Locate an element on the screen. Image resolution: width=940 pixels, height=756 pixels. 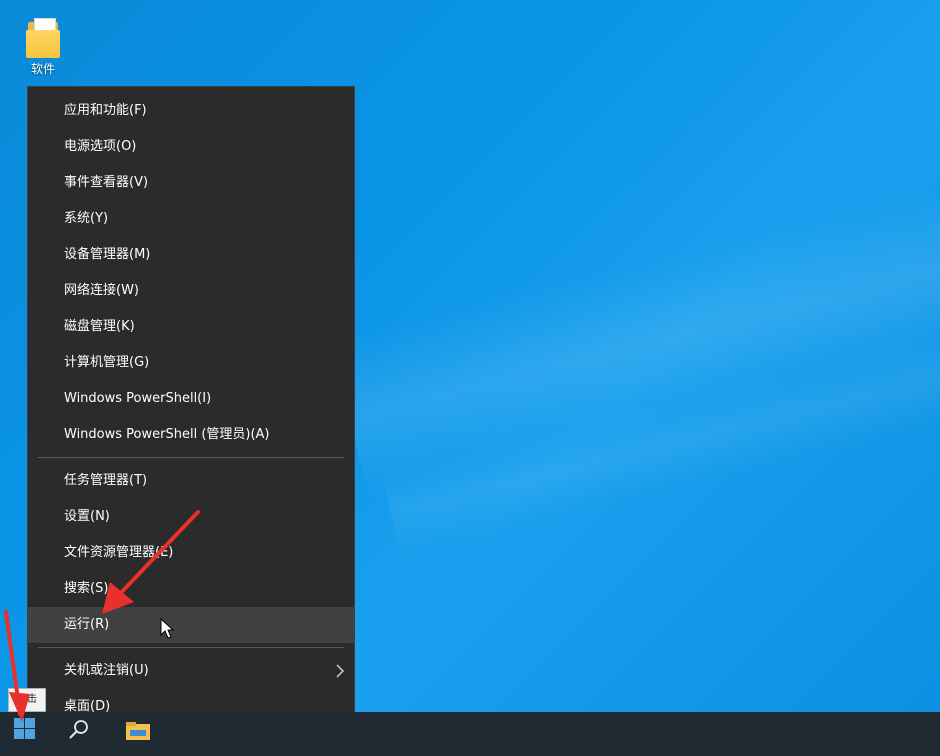
folder-icon is located at coordinates (43, 38).